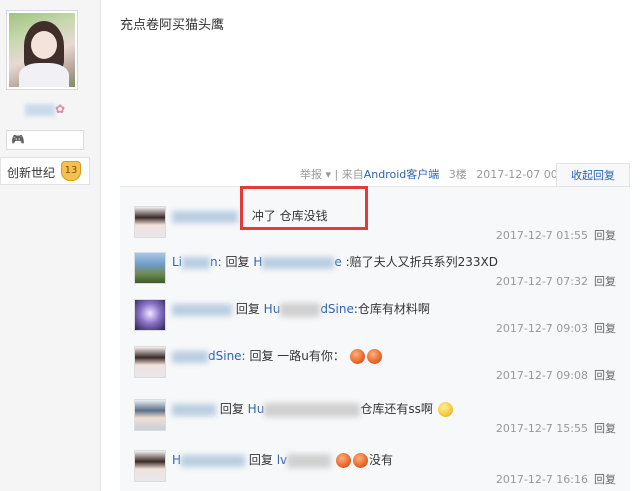 This screenshot has width=640, height=491. I want to click on reply-content: :仓库有材料啊, so click(391, 309).